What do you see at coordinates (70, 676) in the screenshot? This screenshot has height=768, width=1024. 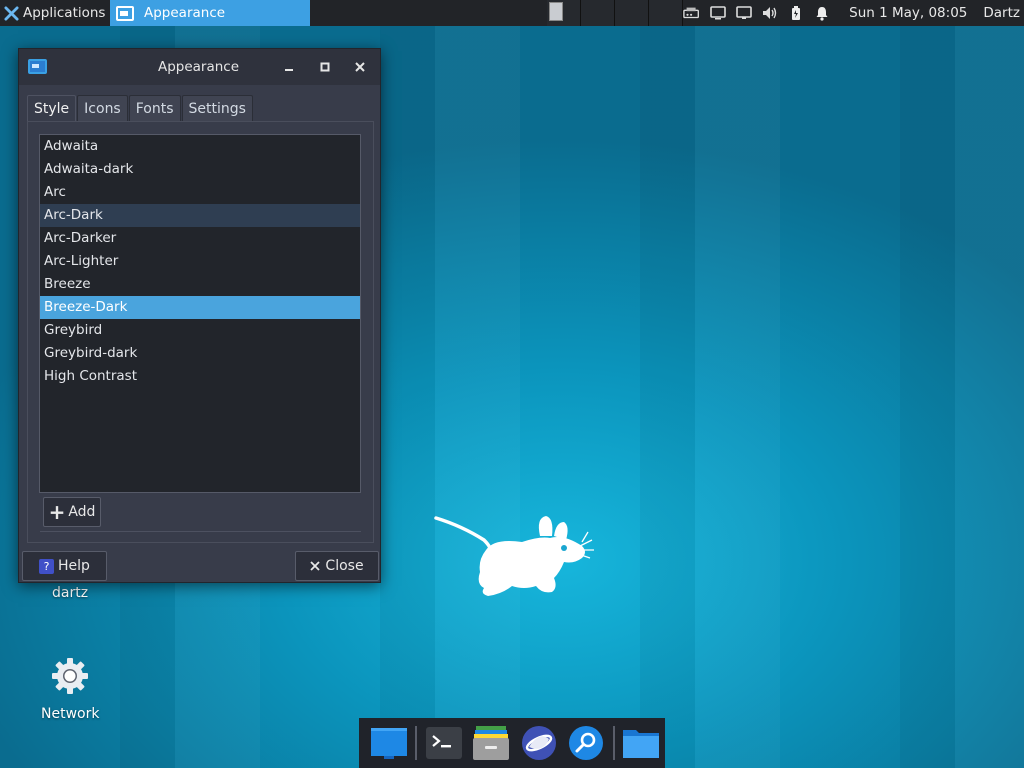 I see `network-gear-icon` at bounding box center [70, 676].